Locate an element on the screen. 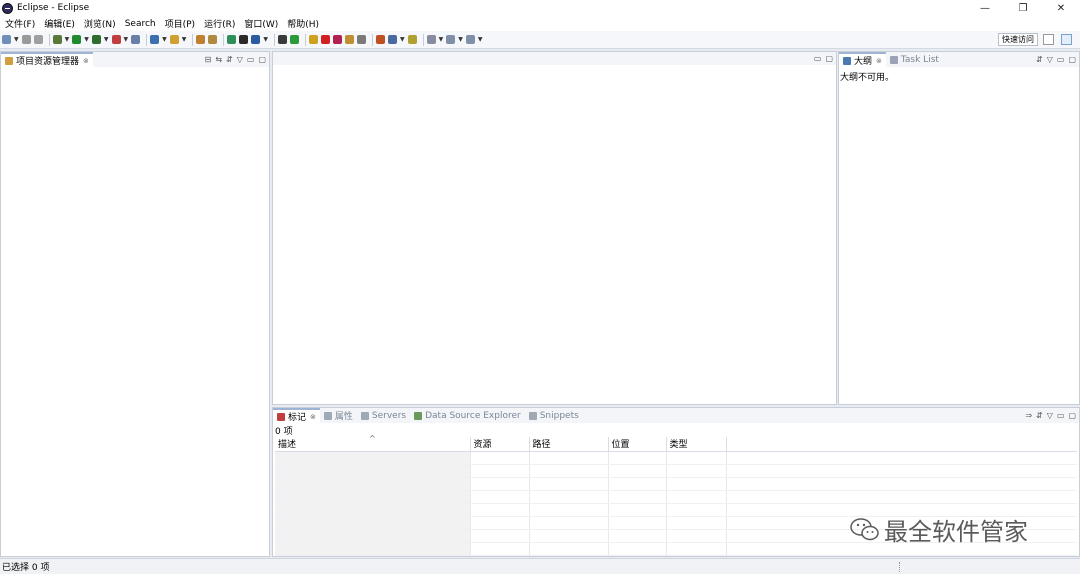  editor-area-header: ▭ ▢ is located at coordinates (554, 58).